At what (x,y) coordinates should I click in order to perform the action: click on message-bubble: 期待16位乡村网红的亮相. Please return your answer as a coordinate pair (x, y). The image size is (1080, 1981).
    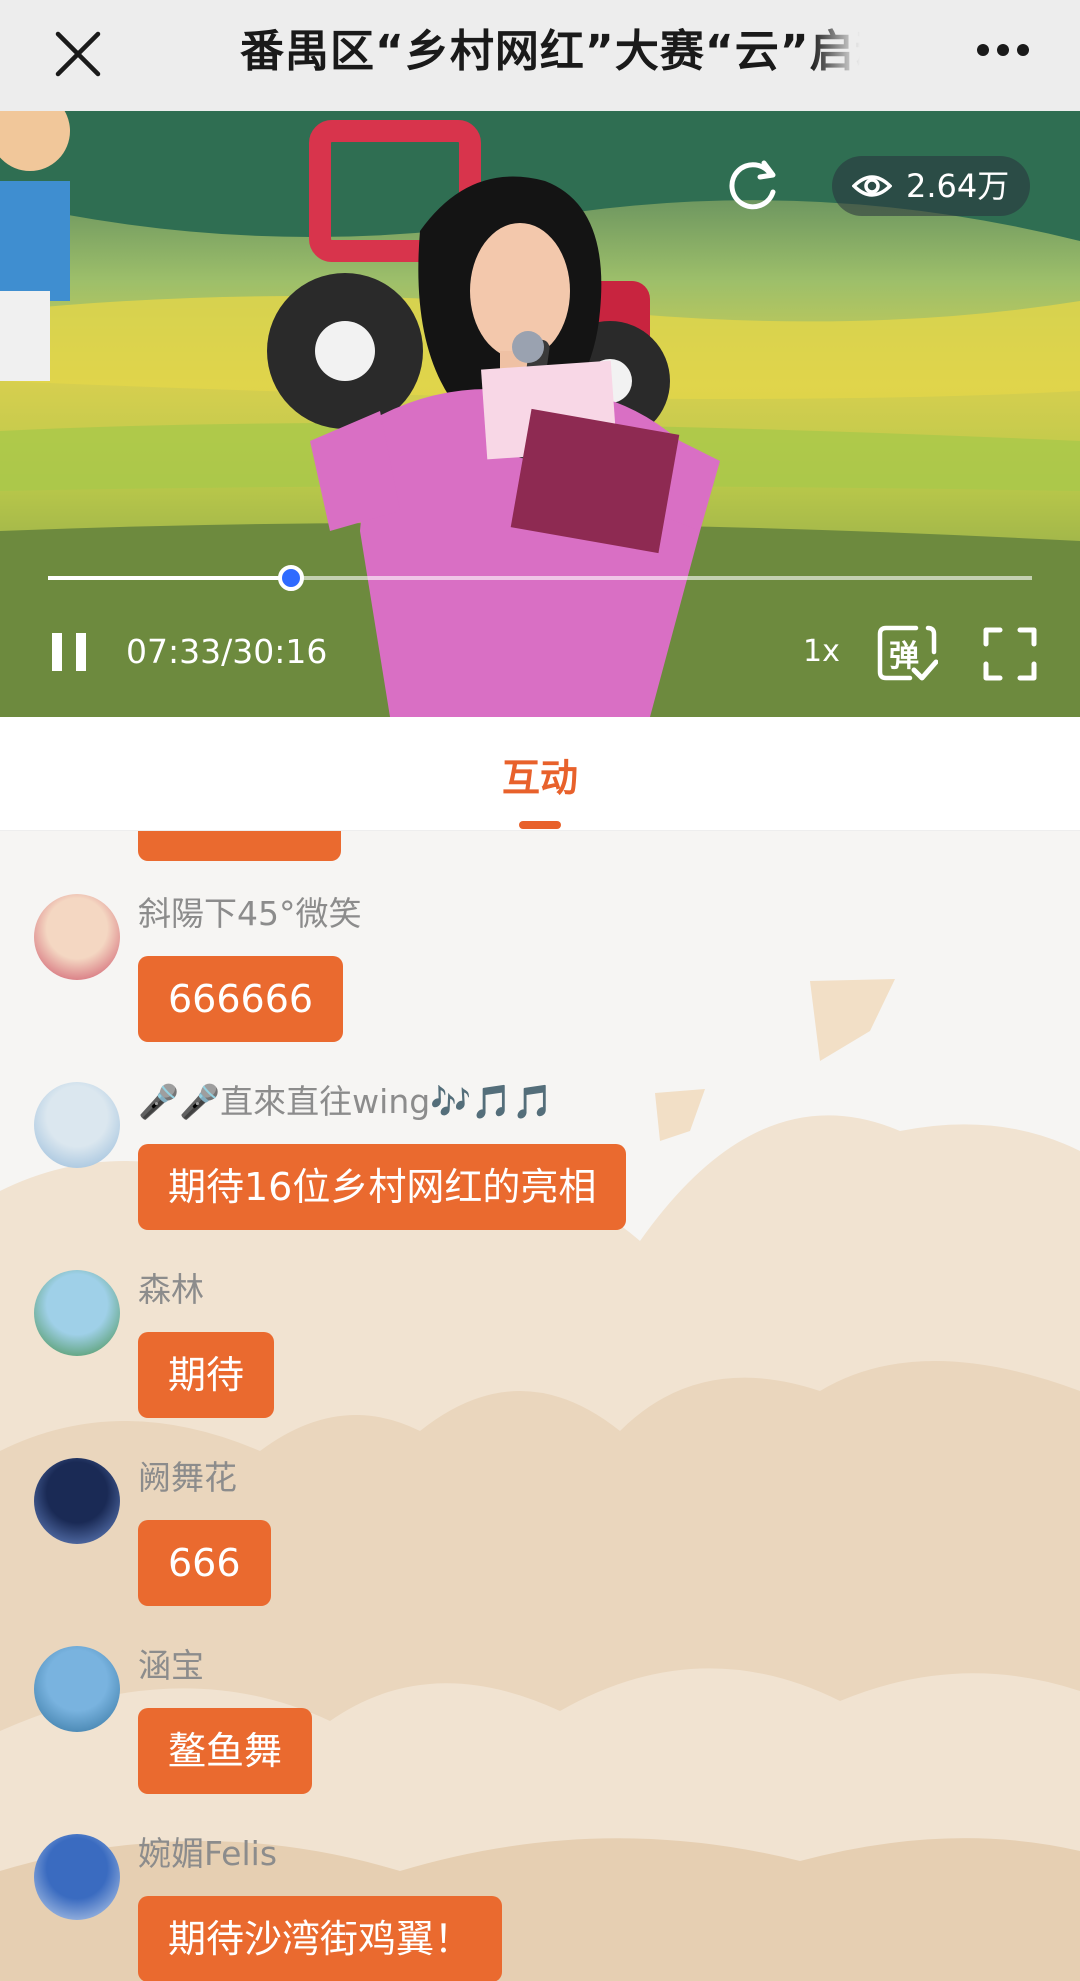
    Looking at the image, I should click on (382, 1187).